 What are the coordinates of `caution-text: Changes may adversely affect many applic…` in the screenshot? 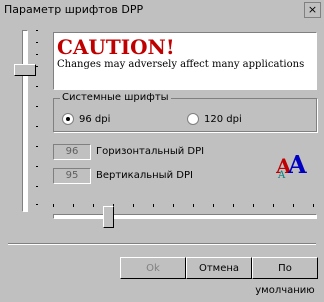 It's located at (181, 64).